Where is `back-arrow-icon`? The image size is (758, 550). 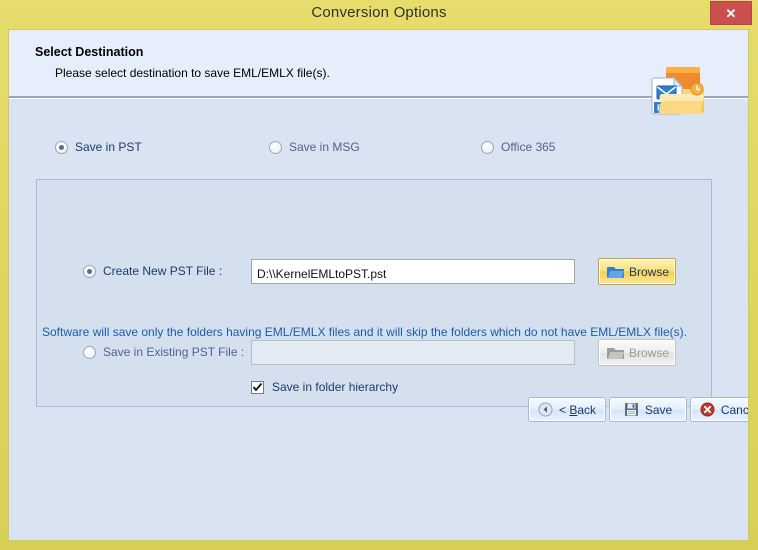 back-arrow-icon is located at coordinates (545, 409).